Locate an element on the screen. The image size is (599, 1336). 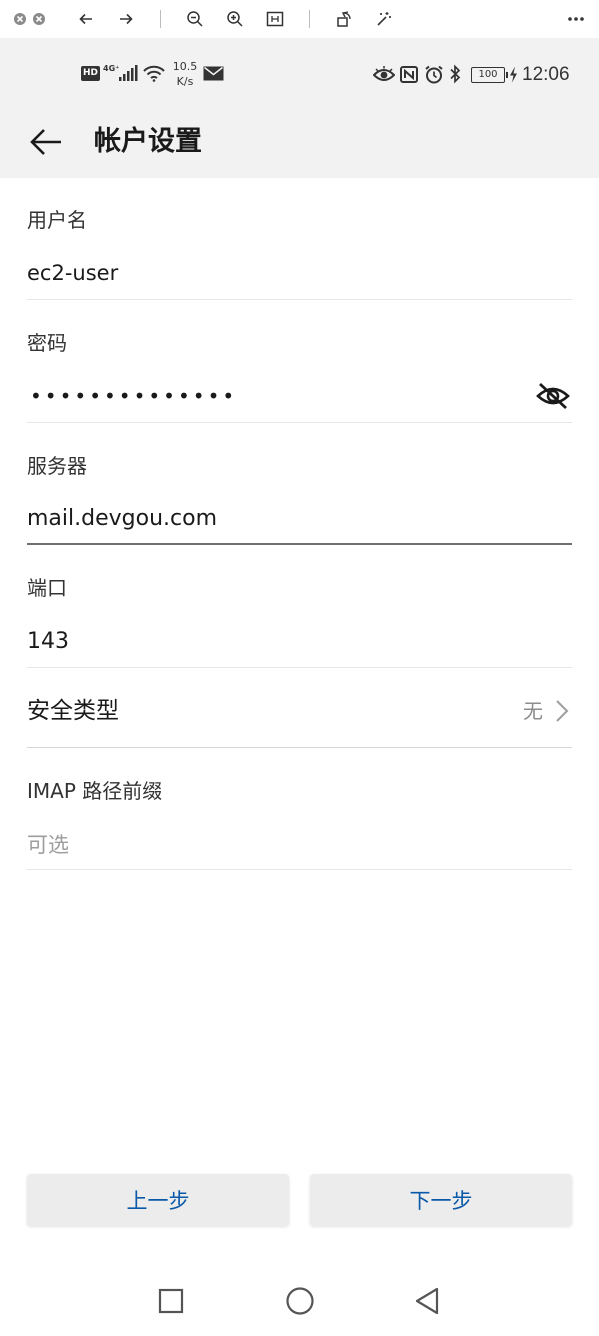
imap-prefix-field: 可选 is located at coordinates (48, 845).